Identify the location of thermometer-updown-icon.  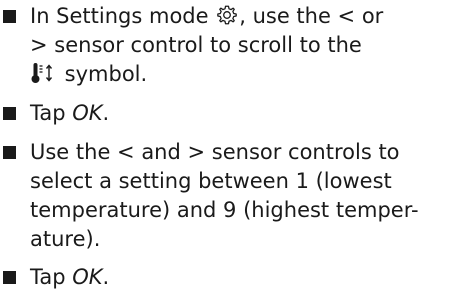
(42, 73).